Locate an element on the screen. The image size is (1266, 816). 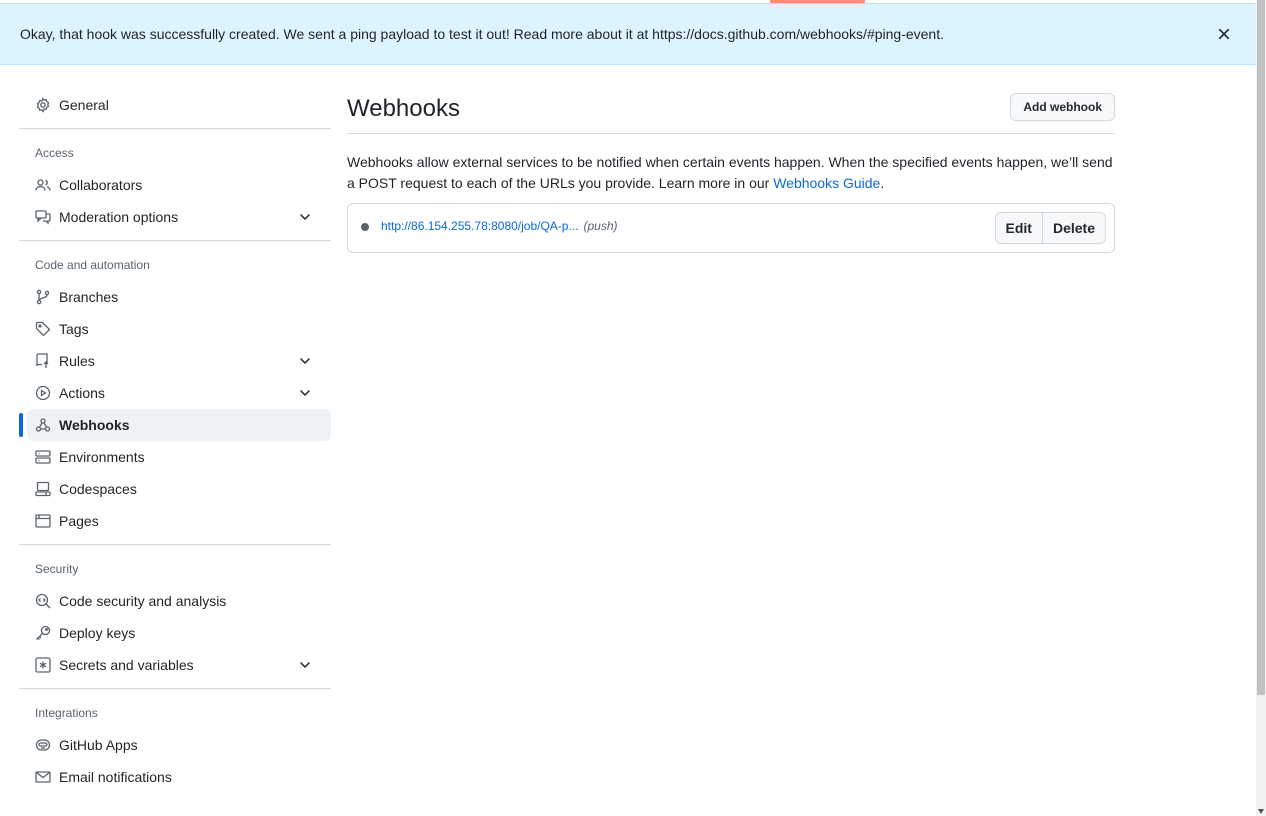
codescan-icon is located at coordinates (43, 601).